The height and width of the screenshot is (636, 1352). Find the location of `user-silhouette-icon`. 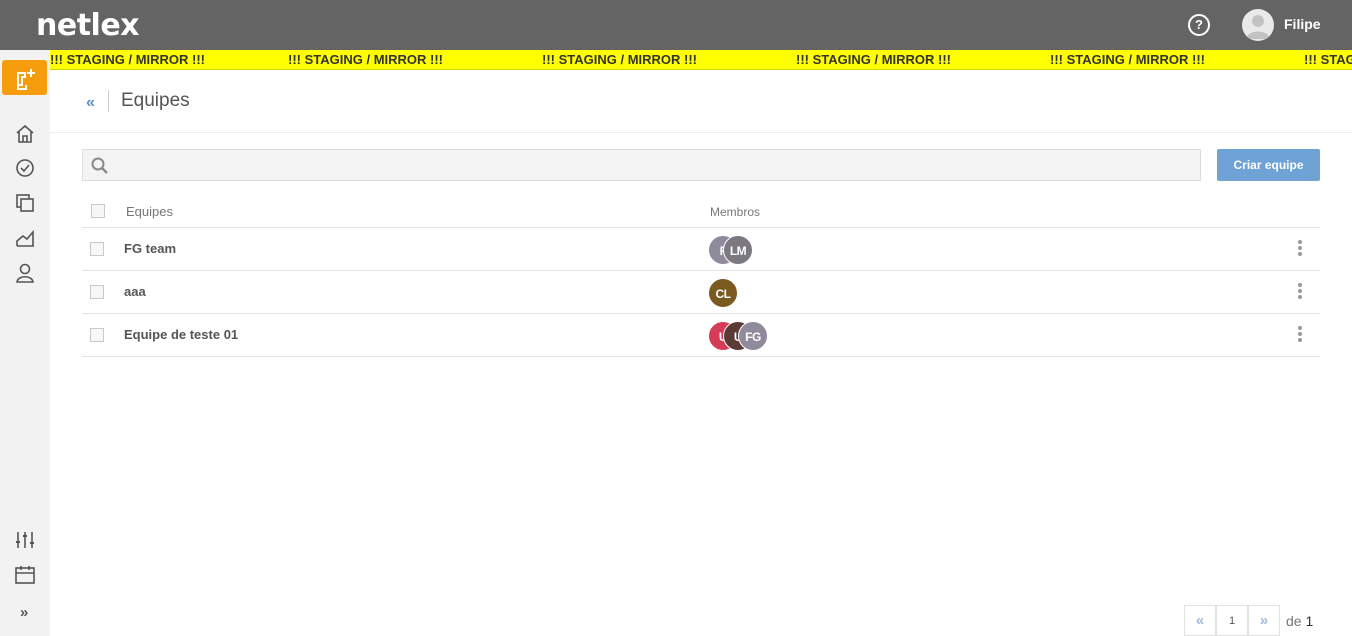

user-silhouette-icon is located at coordinates (1258, 27).